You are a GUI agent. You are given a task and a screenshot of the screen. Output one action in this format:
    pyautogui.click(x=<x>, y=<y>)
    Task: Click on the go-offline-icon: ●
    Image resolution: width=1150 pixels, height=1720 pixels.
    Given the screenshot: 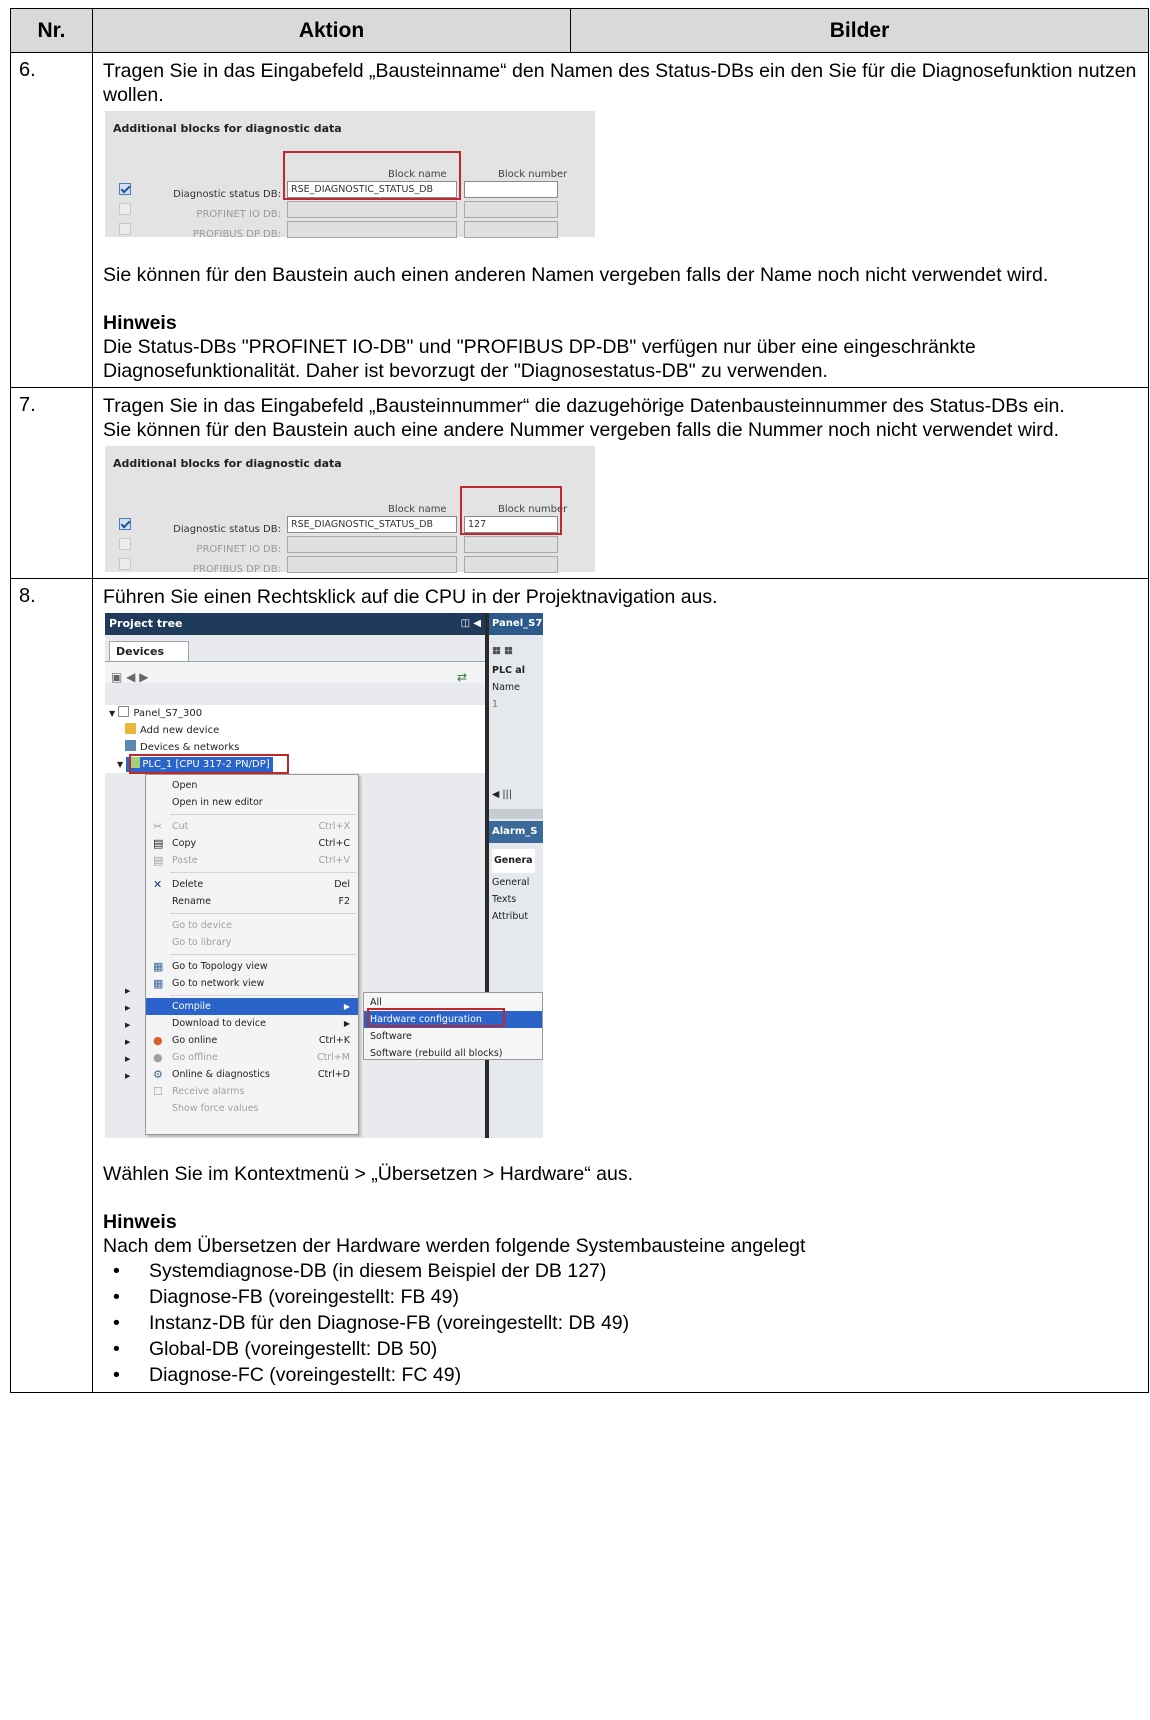 What is the action you would take?
    pyautogui.click(x=158, y=1057)
    